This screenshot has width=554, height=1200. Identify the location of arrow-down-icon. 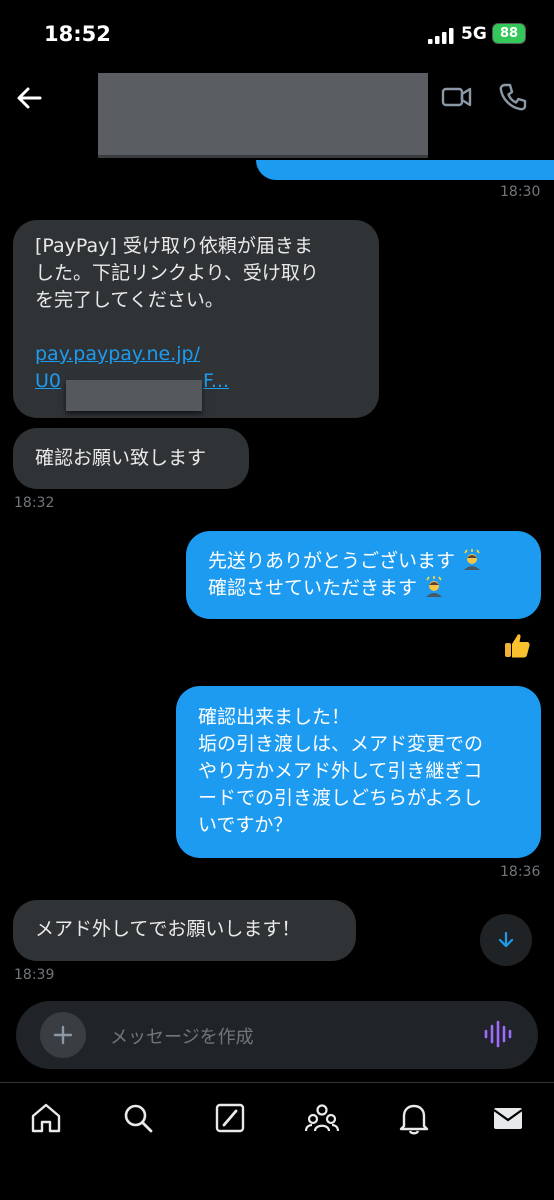
(506, 939).